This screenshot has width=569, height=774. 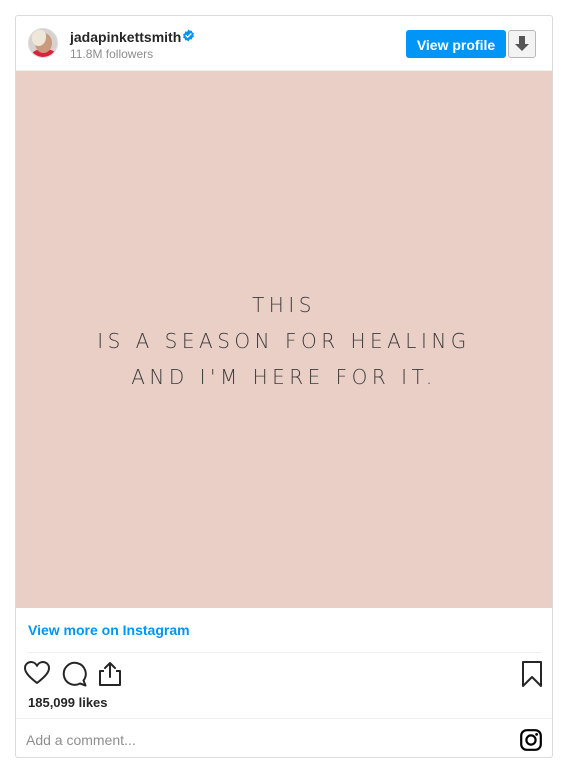 I want to click on quote-line: THIS, so click(x=284, y=305).